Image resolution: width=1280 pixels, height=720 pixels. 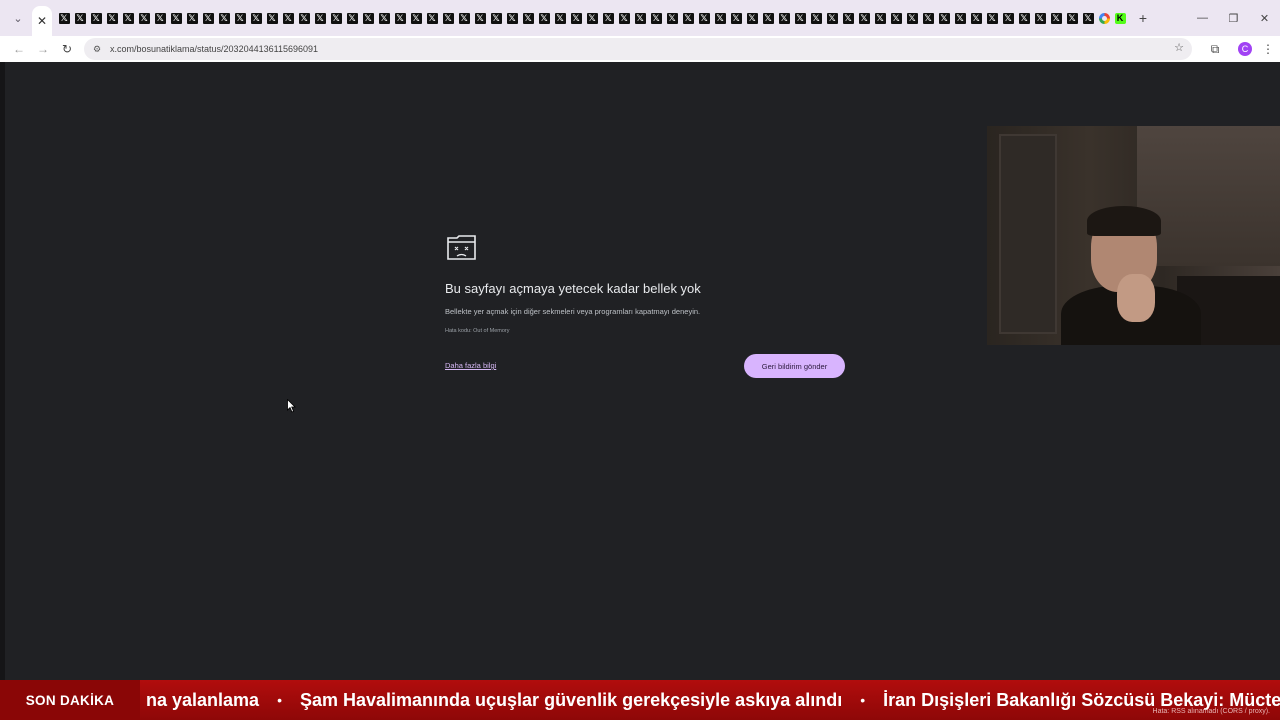 What do you see at coordinates (794, 366) in the screenshot?
I see `send-feedback-button: Geri bildirim gönder` at bounding box center [794, 366].